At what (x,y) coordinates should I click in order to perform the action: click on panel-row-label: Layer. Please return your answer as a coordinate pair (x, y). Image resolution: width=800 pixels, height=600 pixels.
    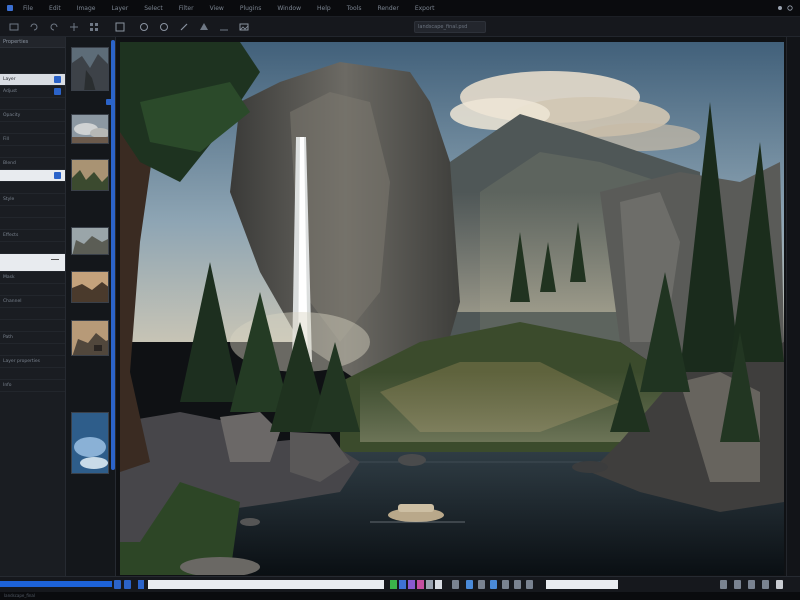
    Looking at the image, I should click on (9, 79).